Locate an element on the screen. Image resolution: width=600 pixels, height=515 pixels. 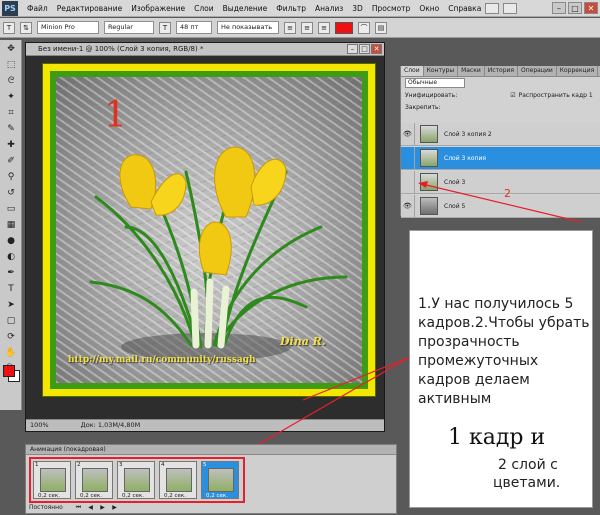
minibridge-button is located at coordinates (510, 8).